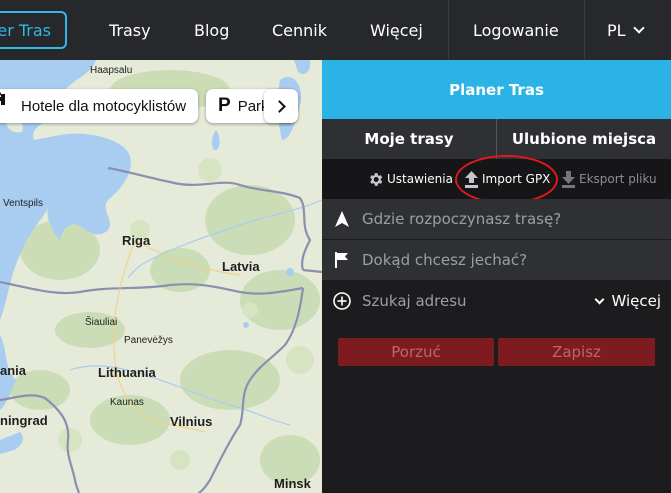  I want to click on chips-scroll-right-button, so click(281, 106).